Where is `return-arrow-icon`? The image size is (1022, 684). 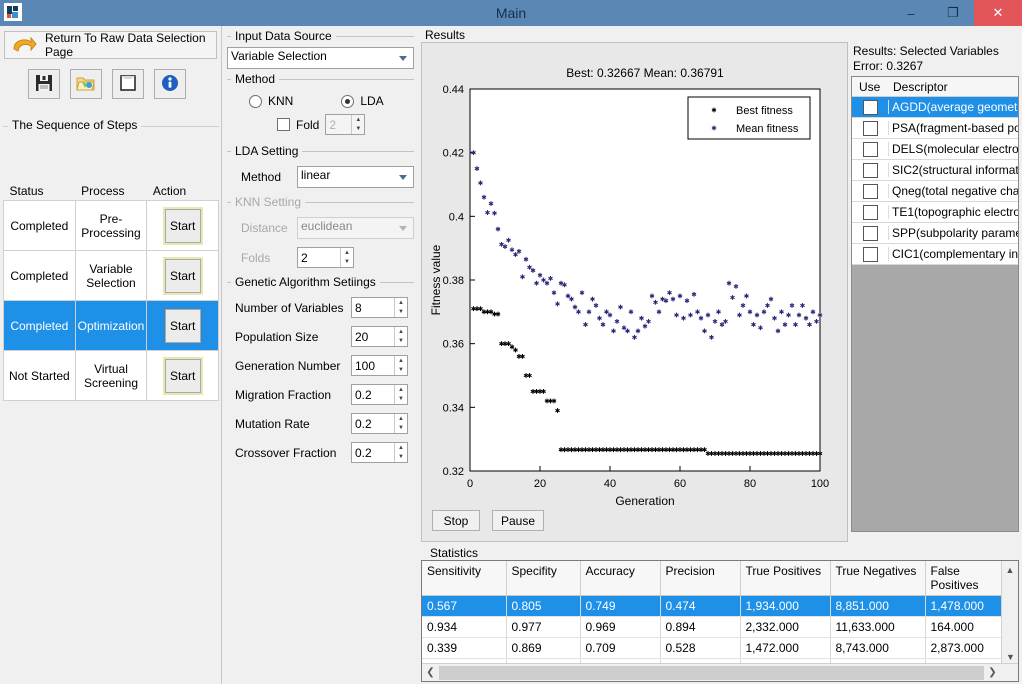 return-arrow-icon is located at coordinates (24, 45).